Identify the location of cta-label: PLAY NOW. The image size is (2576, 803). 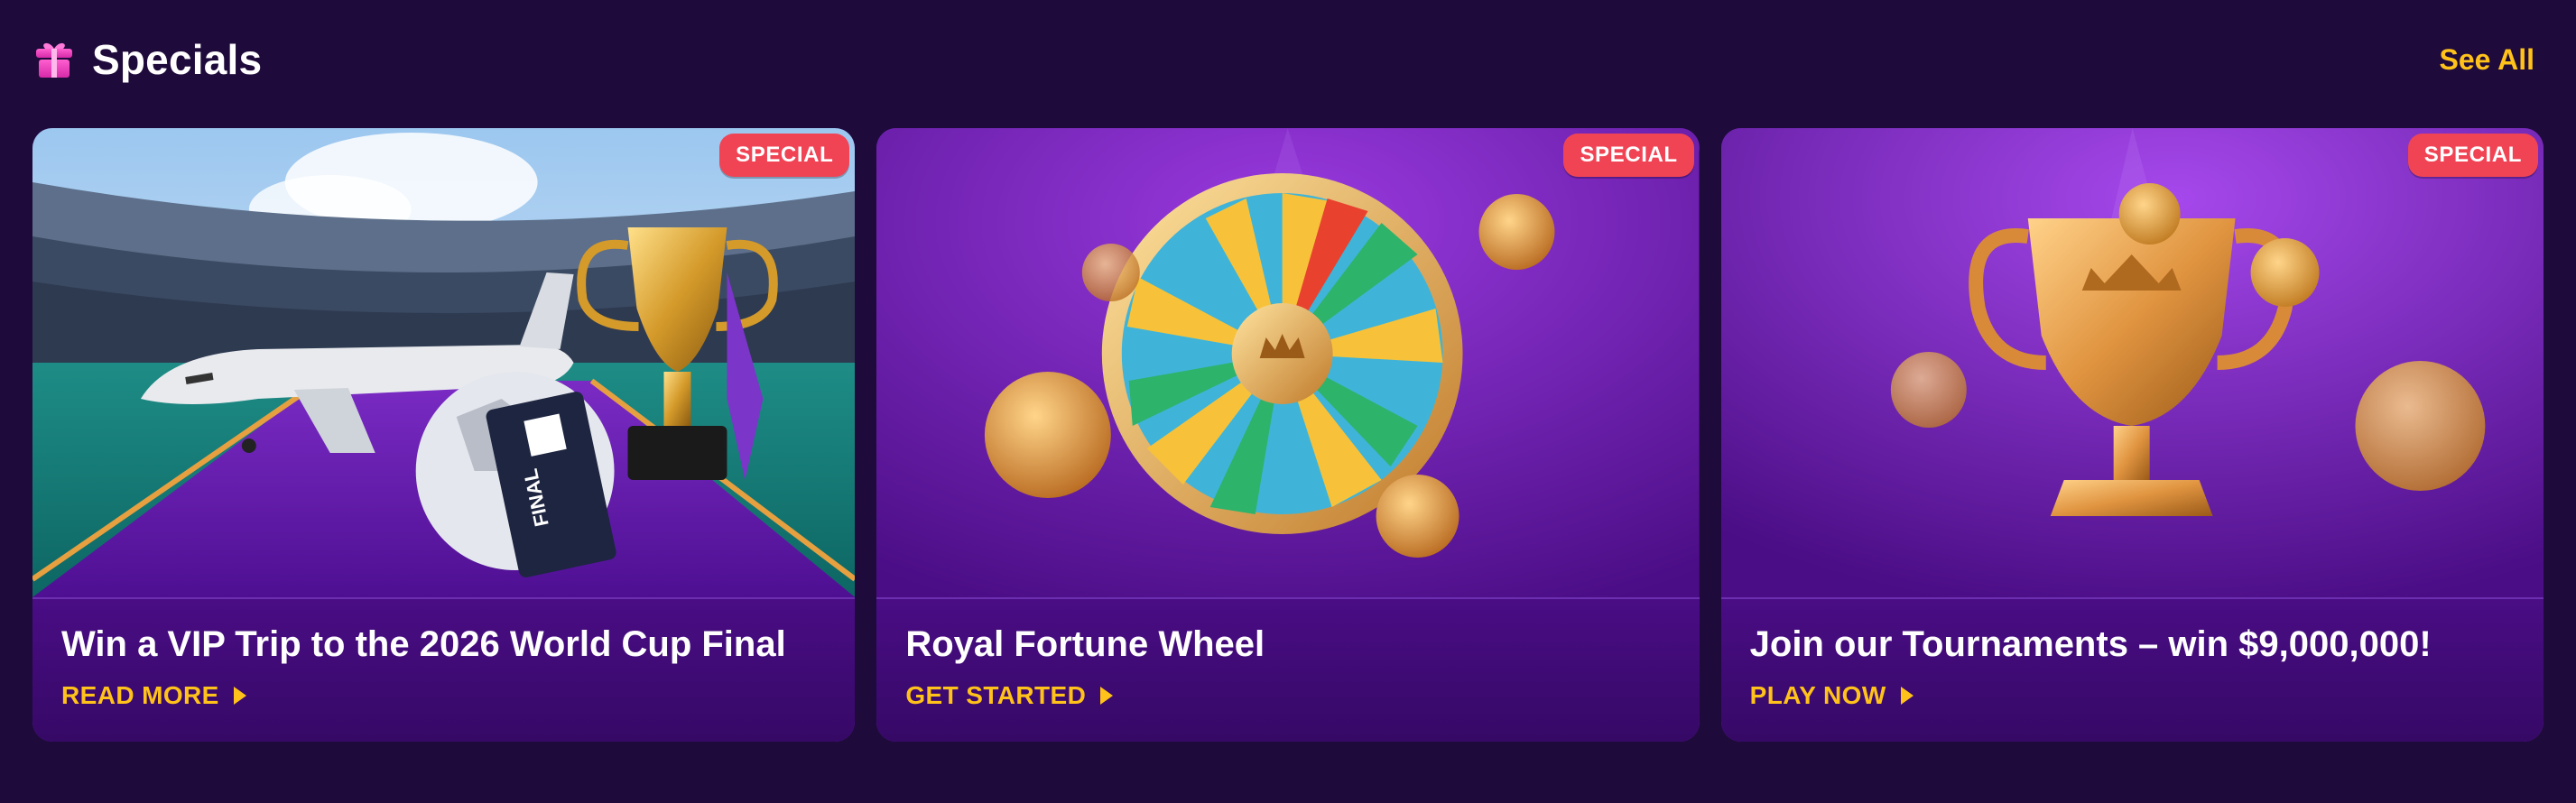
(1818, 695).